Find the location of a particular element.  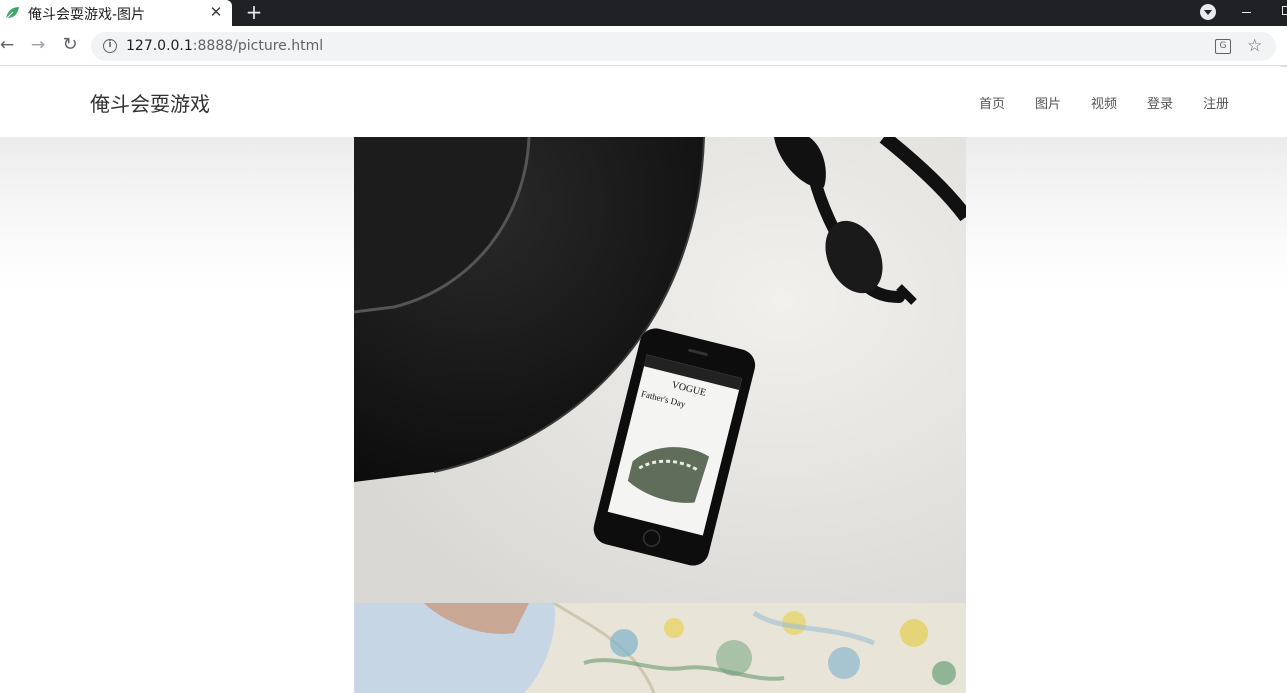

nav-link-login: 登录 is located at coordinates (1166, 102).